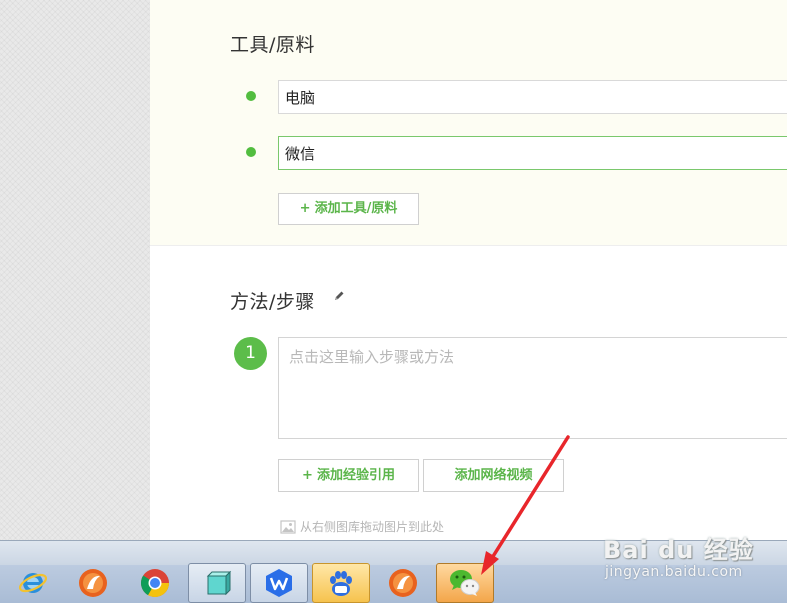 Image resolution: width=787 pixels, height=603 pixels. I want to click on ie-icon, so click(33, 583).